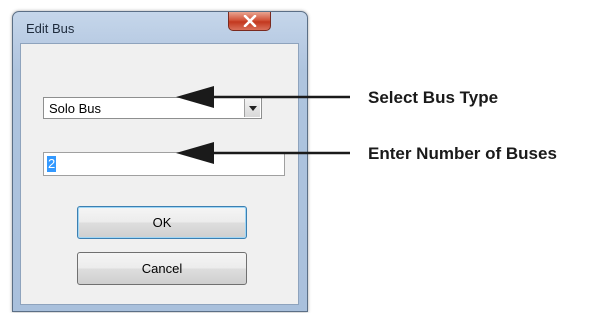  Describe the element at coordinates (164, 164) in the screenshot. I see `bus-count-input: 2` at that location.